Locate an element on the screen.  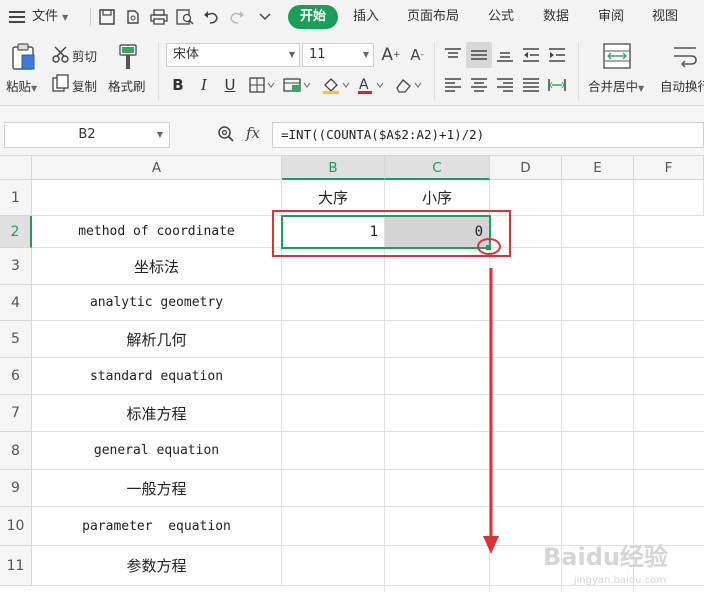
menu-bar: 文件 ▼ 开始 插入 页面布局 公式 数据 审阅 视图 is located at coordinates (352, 17).